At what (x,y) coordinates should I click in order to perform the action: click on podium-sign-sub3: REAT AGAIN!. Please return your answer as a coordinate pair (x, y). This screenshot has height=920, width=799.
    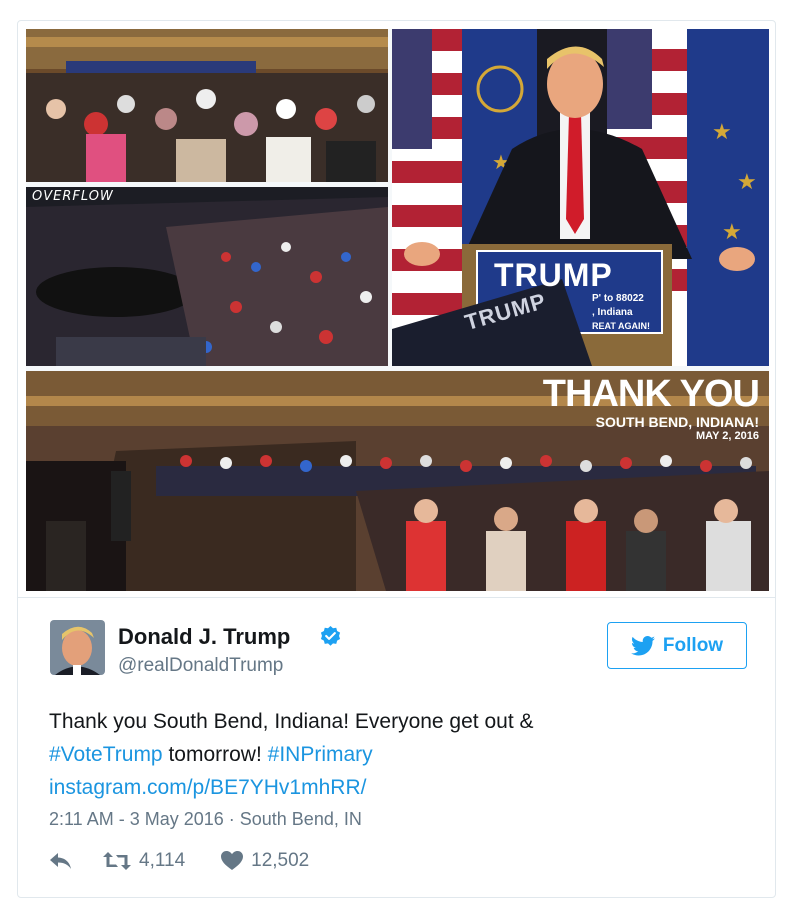
    Looking at the image, I should click on (621, 326).